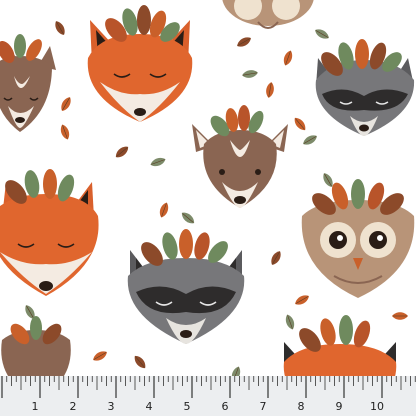 The width and height of the screenshot is (416, 416). Describe the element at coordinates (73, 406) in the screenshot. I see `ruler-label: 2` at that location.